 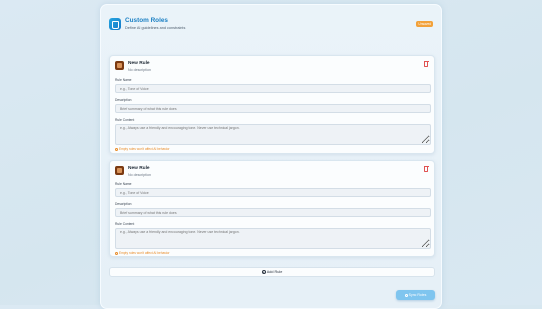 I want to click on unsaved-badge: Unsaved, so click(x=424, y=24).